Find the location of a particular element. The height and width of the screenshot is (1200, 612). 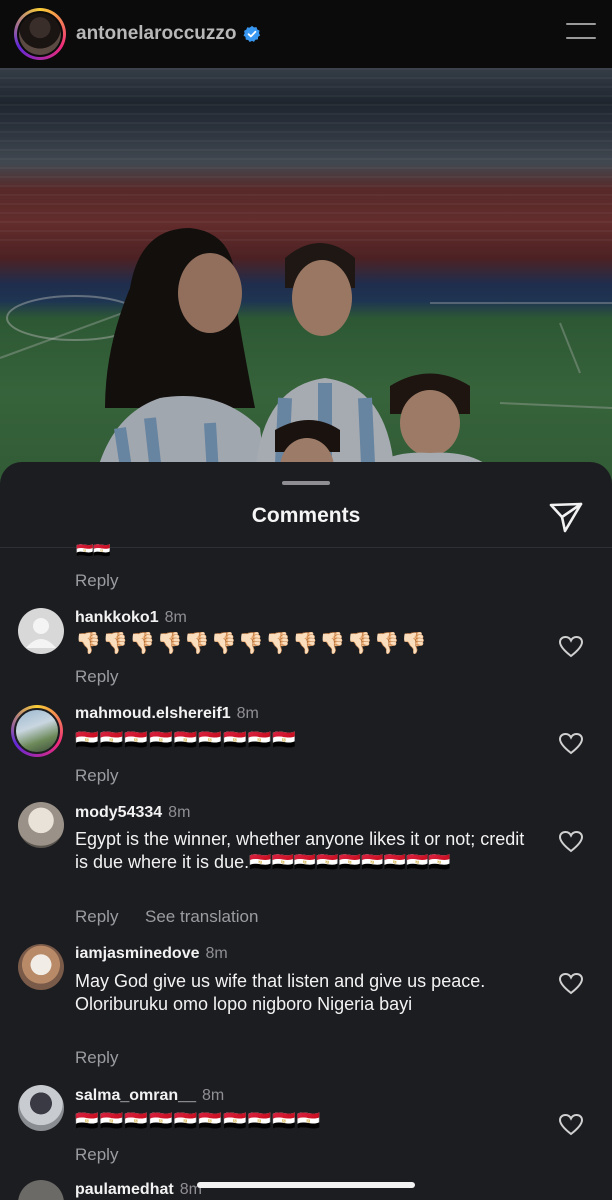

comment-text: 👎🏻👎🏻👎🏻👎🏻👎🏻👎🏻👎🏻👎🏻👎🏻👎🏻👎🏻👎🏻👎🏻 is located at coordinates (251, 643).